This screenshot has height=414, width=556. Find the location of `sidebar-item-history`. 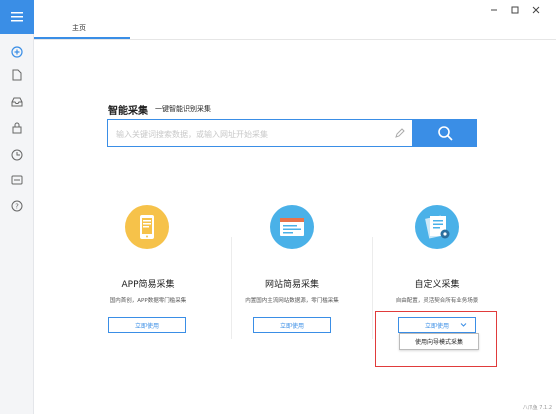

sidebar-item-history is located at coordinates (17, 155).